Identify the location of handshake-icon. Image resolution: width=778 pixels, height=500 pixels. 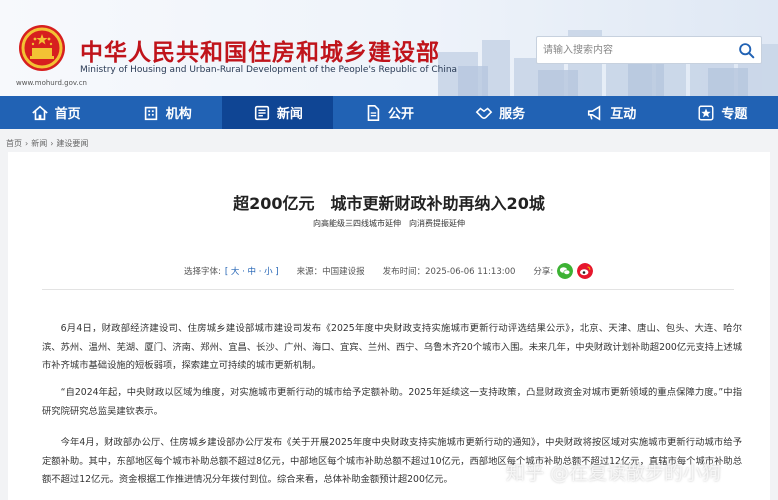
(484, 112).